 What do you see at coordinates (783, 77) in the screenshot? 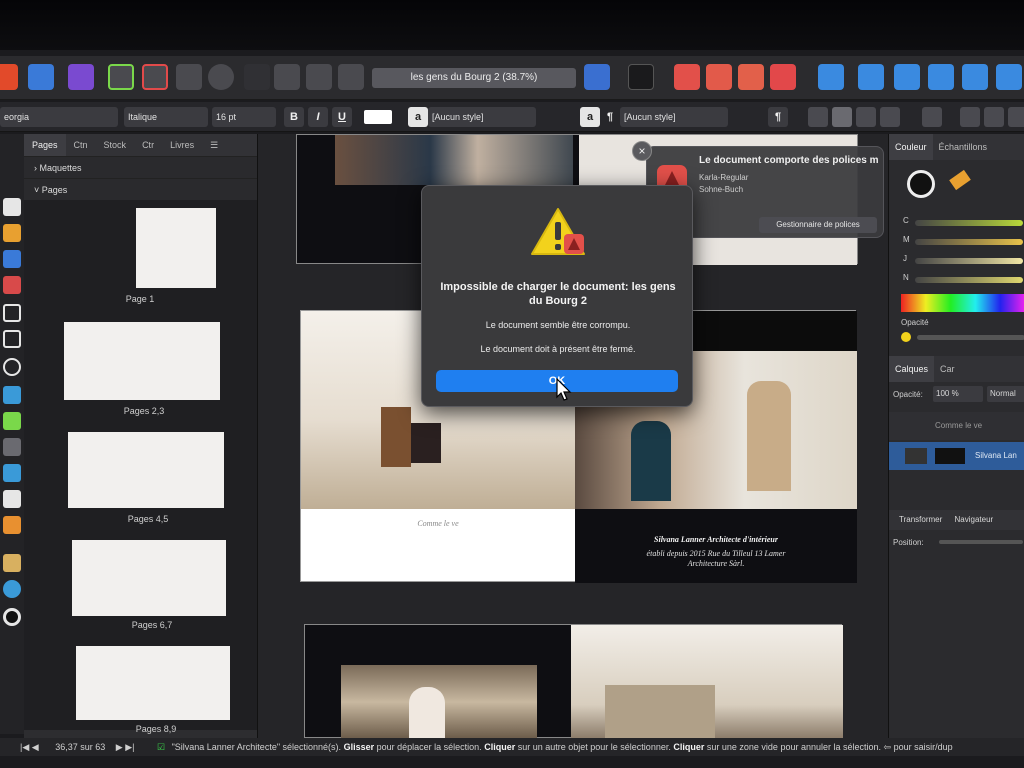
I see `arrange-back-icon` at bounding box center [783, 77].